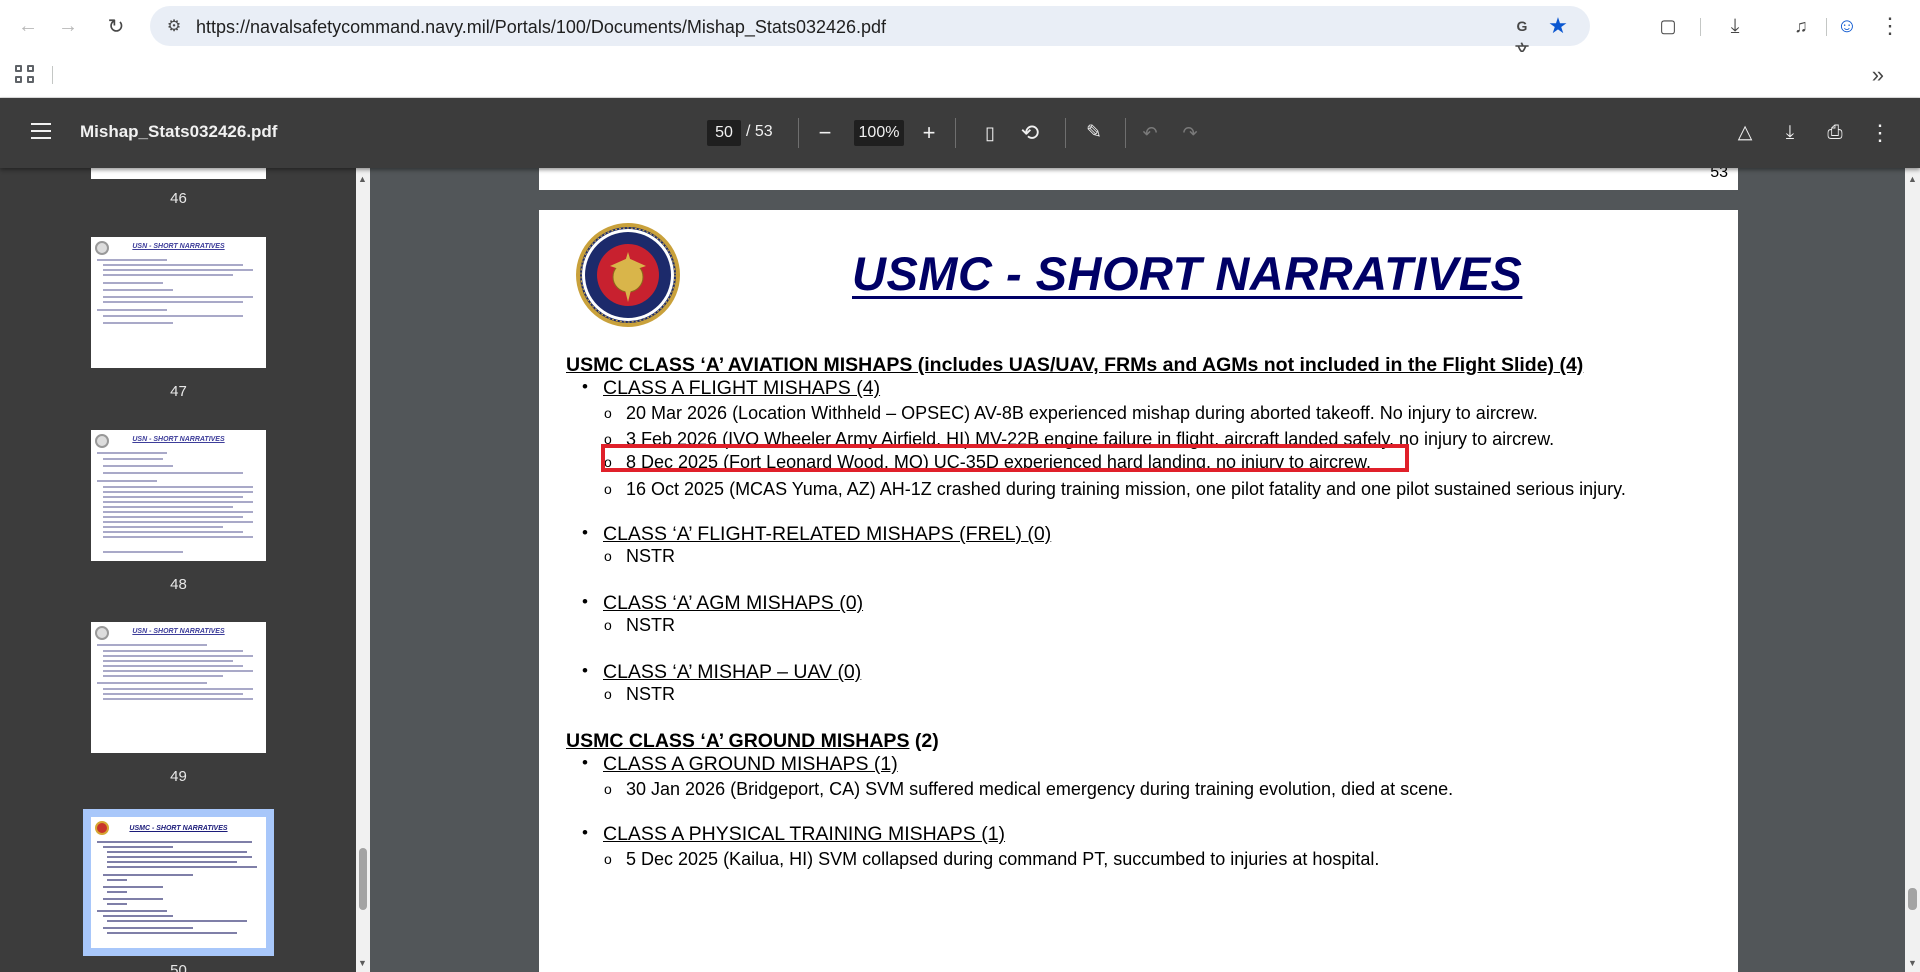  I want to click on print-icon: ⎙, so click(1835, 133).